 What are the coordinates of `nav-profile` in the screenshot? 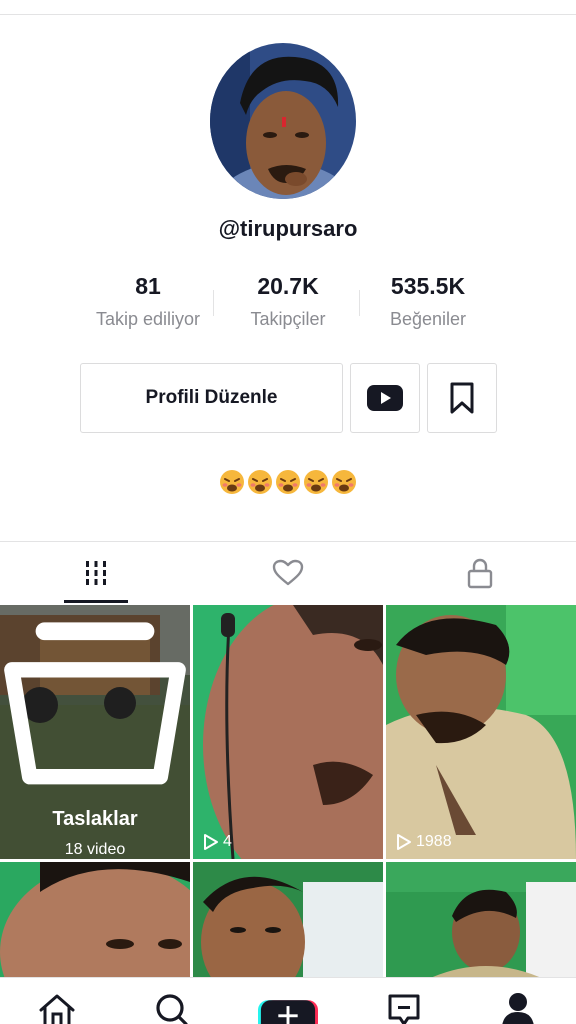 It's located at (518, 1008).